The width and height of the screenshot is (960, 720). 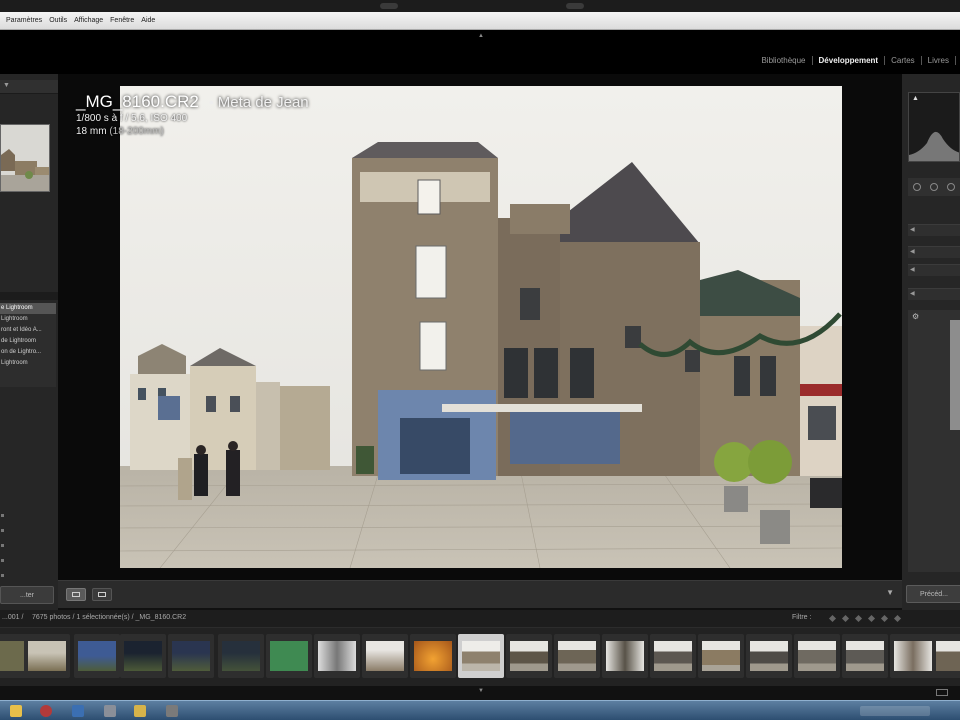 I want to click on module-bibliotheque: Bibliothèque, so click(x=783, y=60).